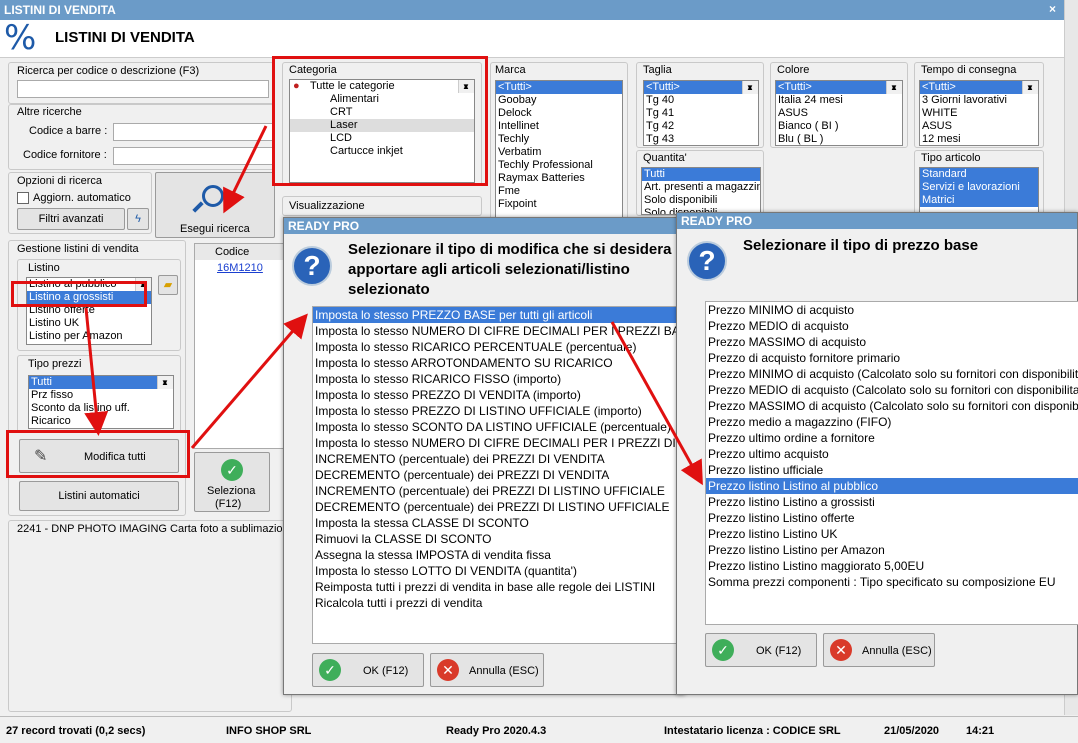  I want to click on status-license: Intestatario licenza : CODICE SRL, so click(752, 731).